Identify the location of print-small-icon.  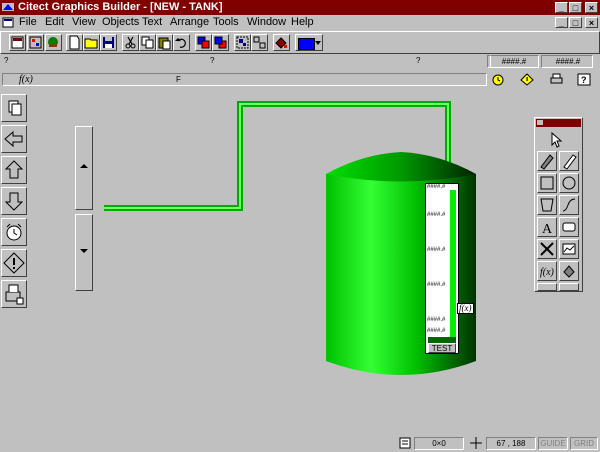
(556, 79).